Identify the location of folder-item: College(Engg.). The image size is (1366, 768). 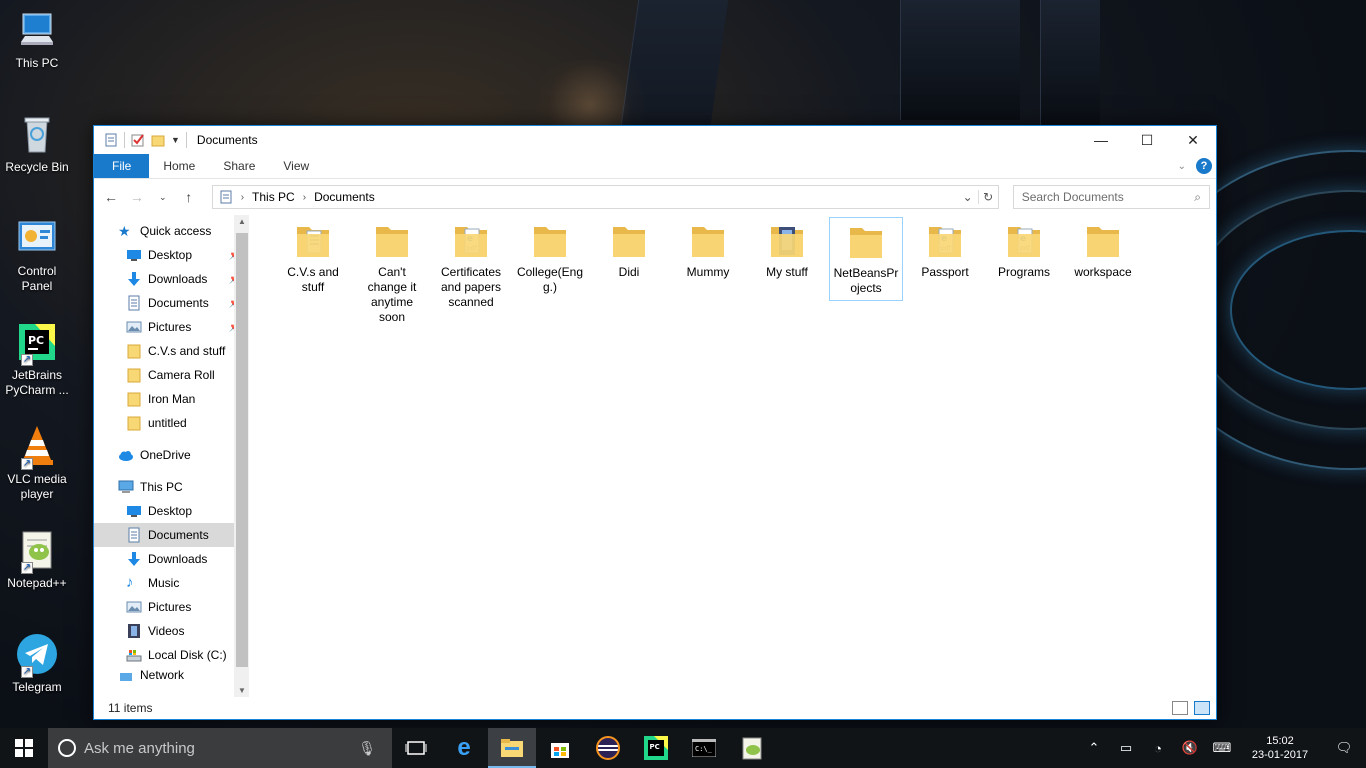
(550, 258).